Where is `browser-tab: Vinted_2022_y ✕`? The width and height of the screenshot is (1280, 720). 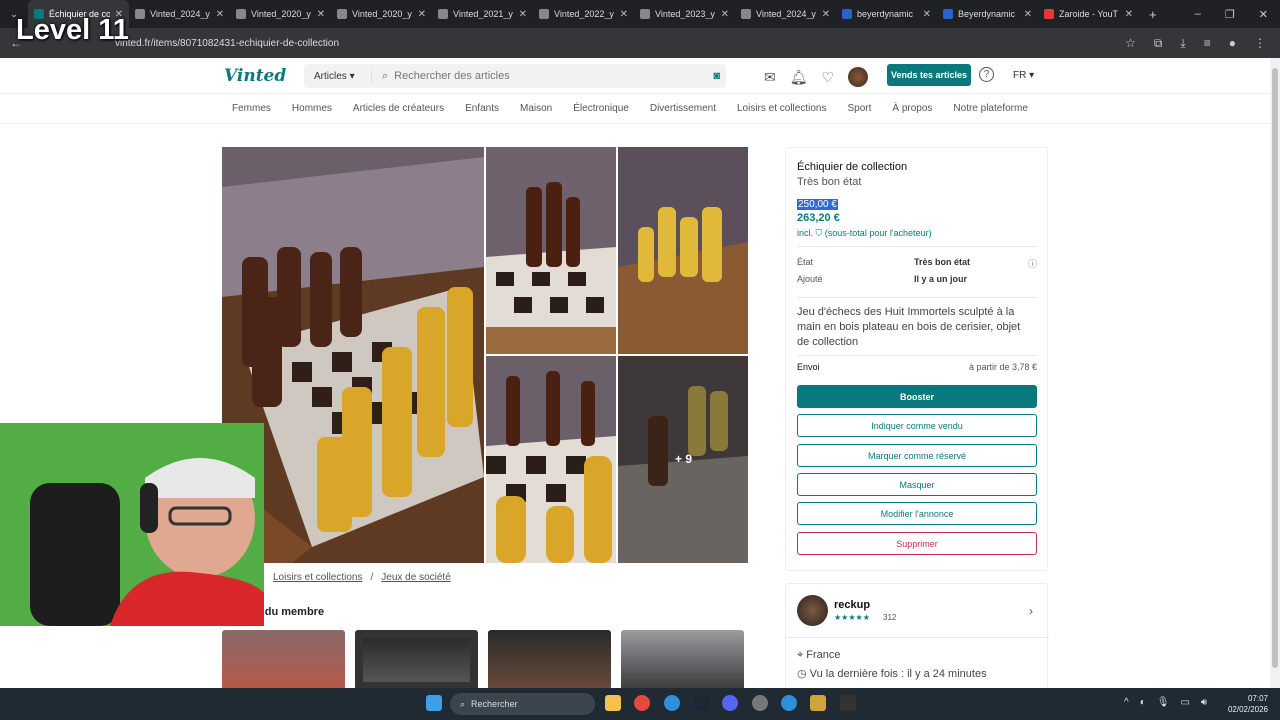
browser-tab: Vinted_2022_y ✕ is located at coordinates (583, 14).